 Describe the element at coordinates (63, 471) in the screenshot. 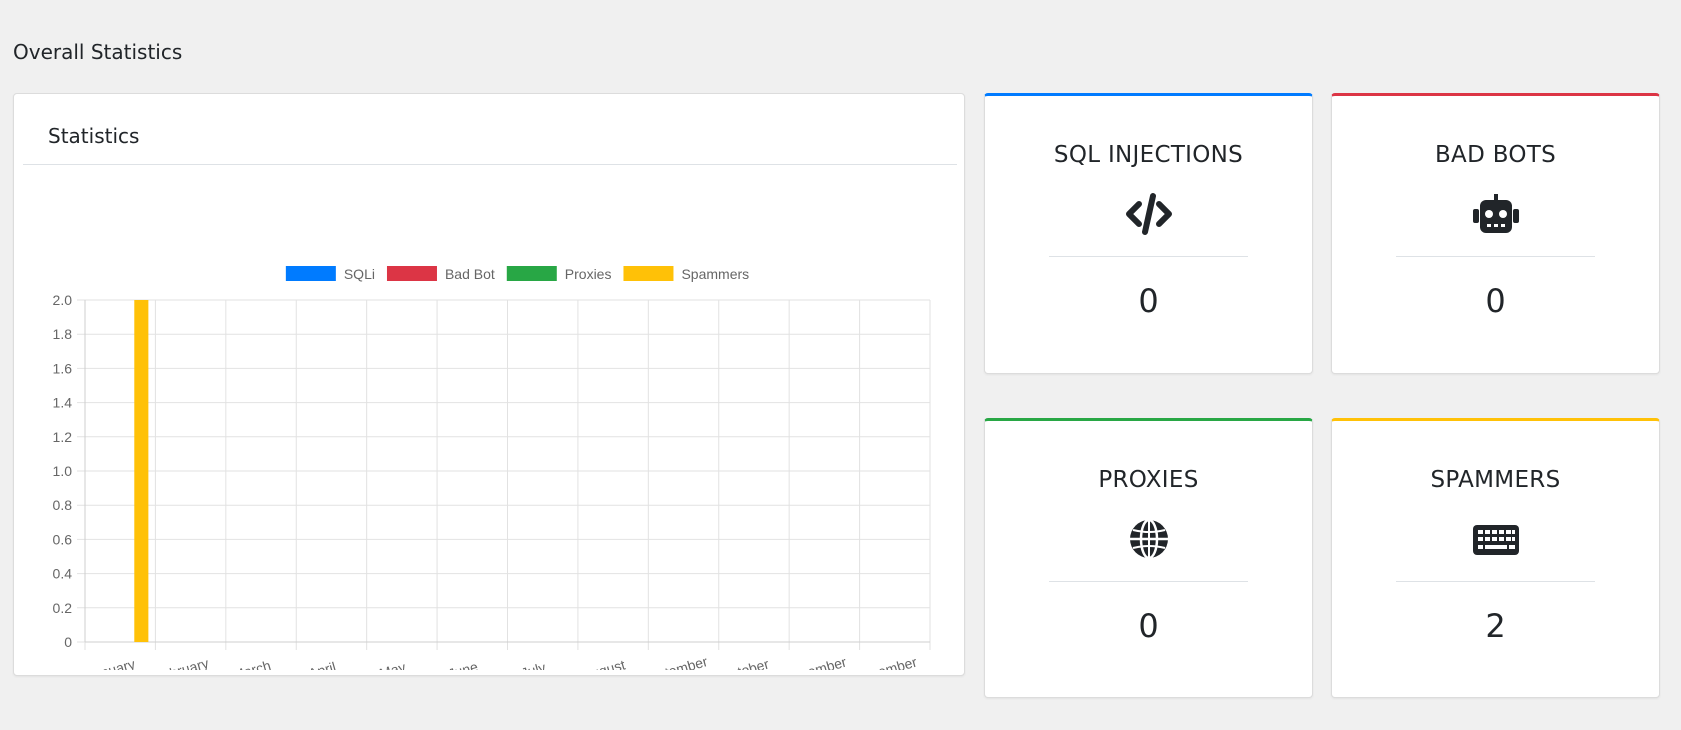

I see `y-tick-label: 1.0` at that location.